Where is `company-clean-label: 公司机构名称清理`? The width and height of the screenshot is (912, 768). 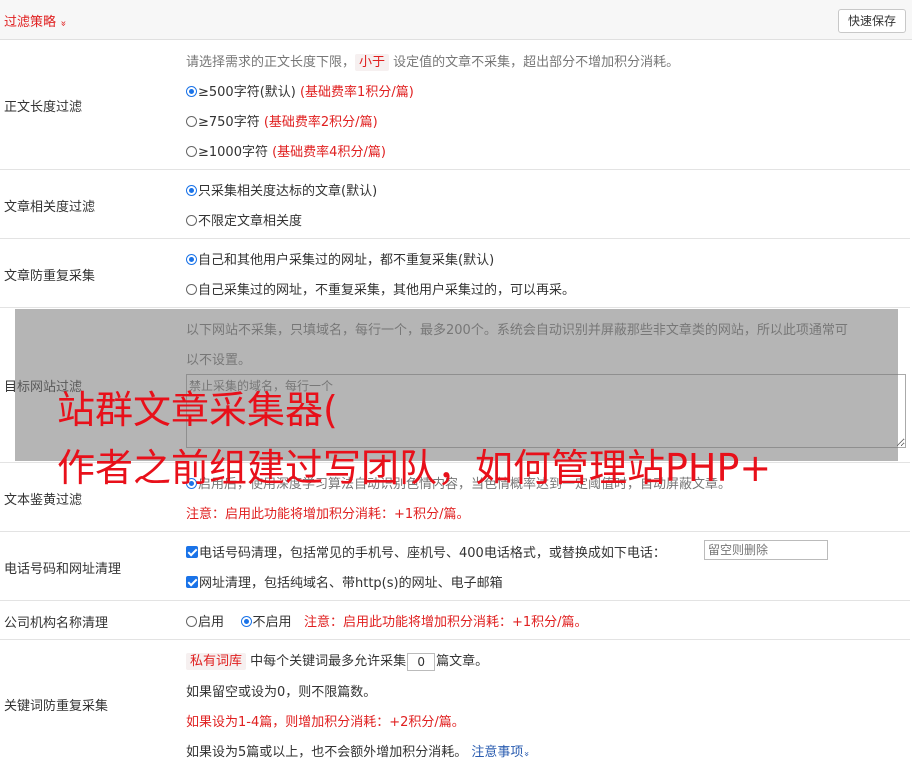 company-clean-label: 公司机构名称清理 is located at coordinates (56, 623).